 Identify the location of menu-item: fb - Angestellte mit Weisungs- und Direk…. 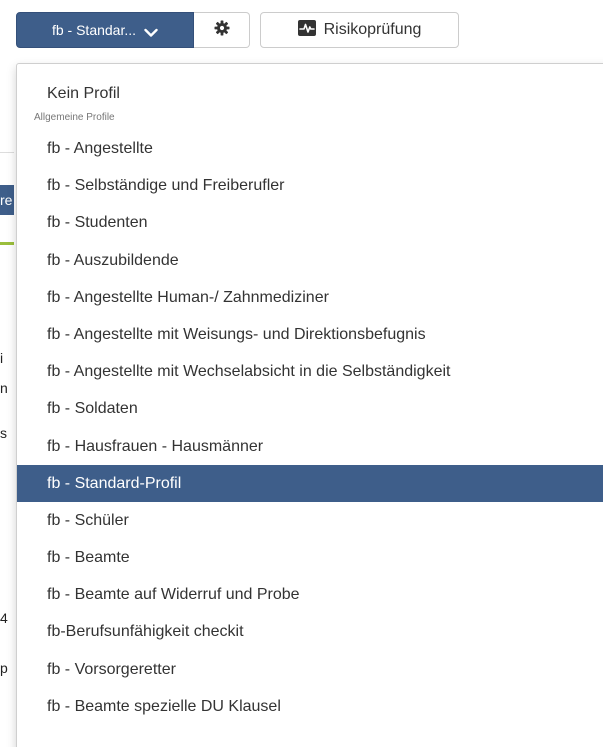
(310, 334).